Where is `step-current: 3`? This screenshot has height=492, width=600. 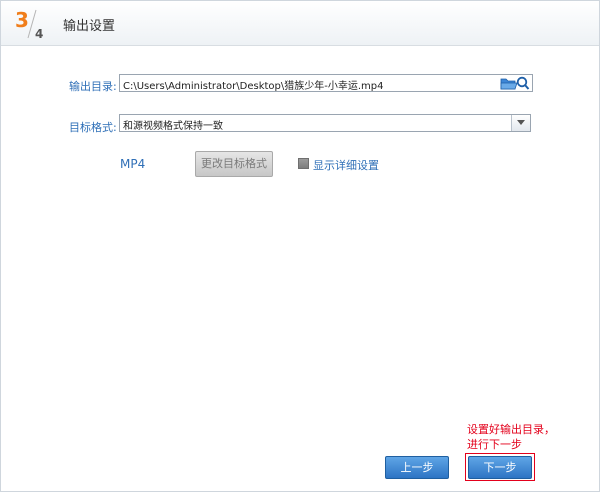
step-current: 3 is located at coordinates (22, 20).